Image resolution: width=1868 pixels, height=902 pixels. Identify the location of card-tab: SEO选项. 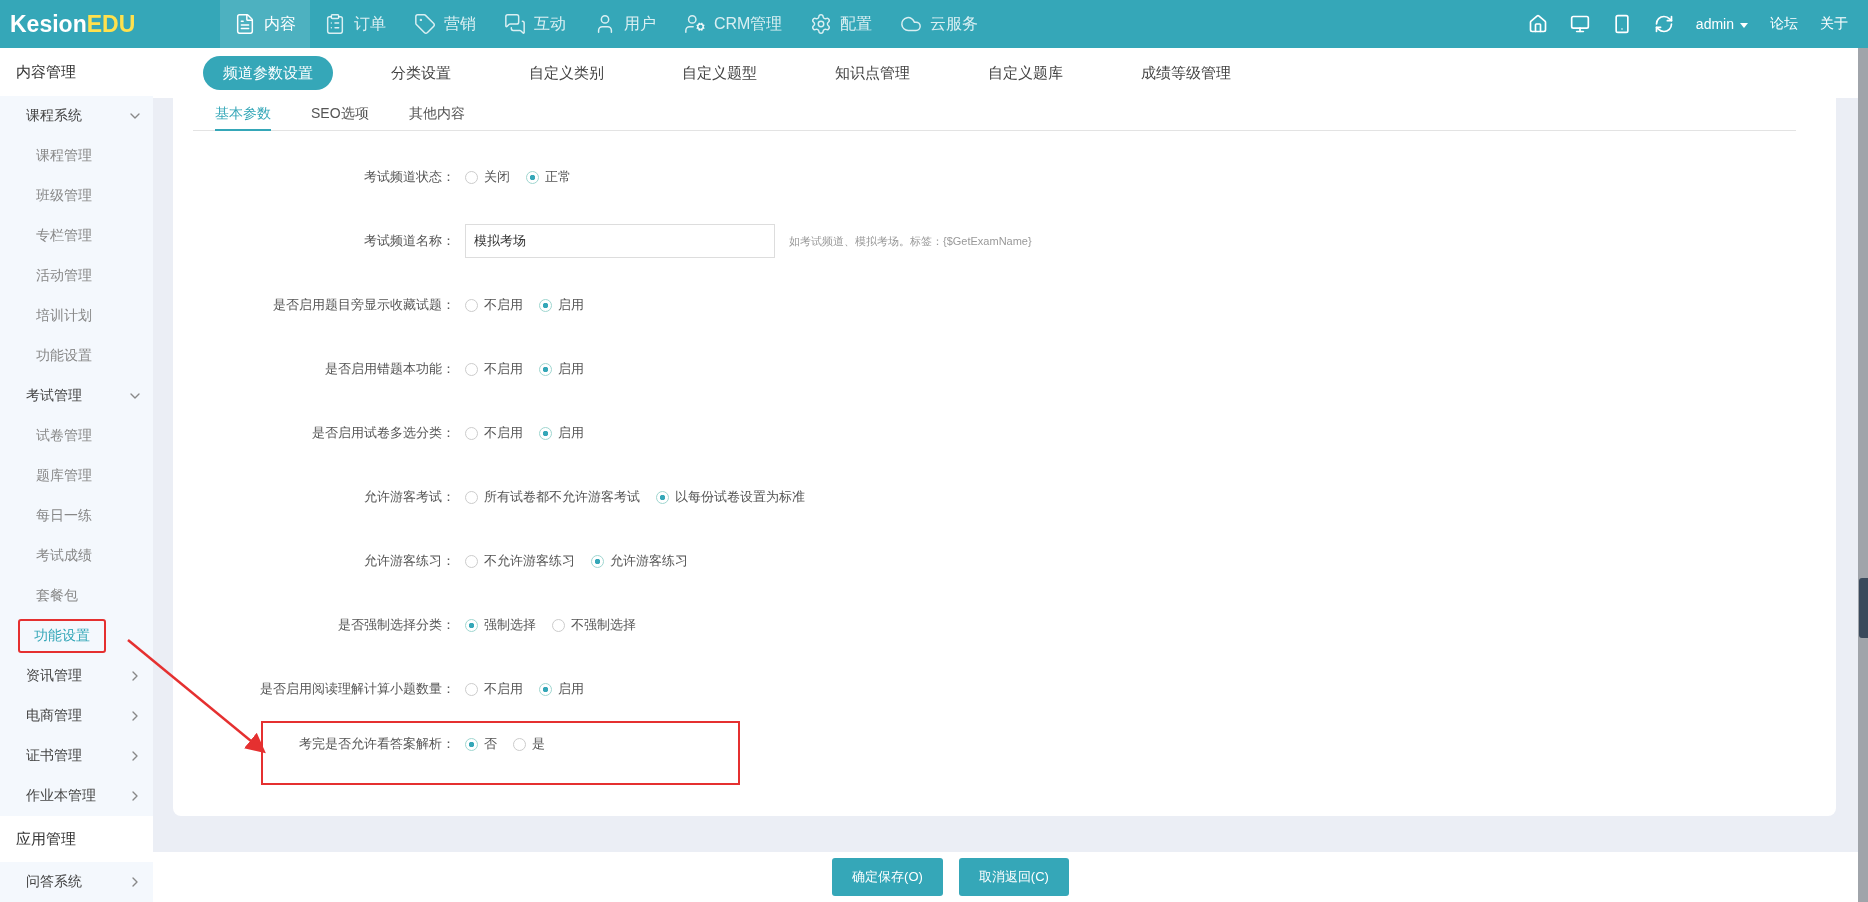
(340, 118).